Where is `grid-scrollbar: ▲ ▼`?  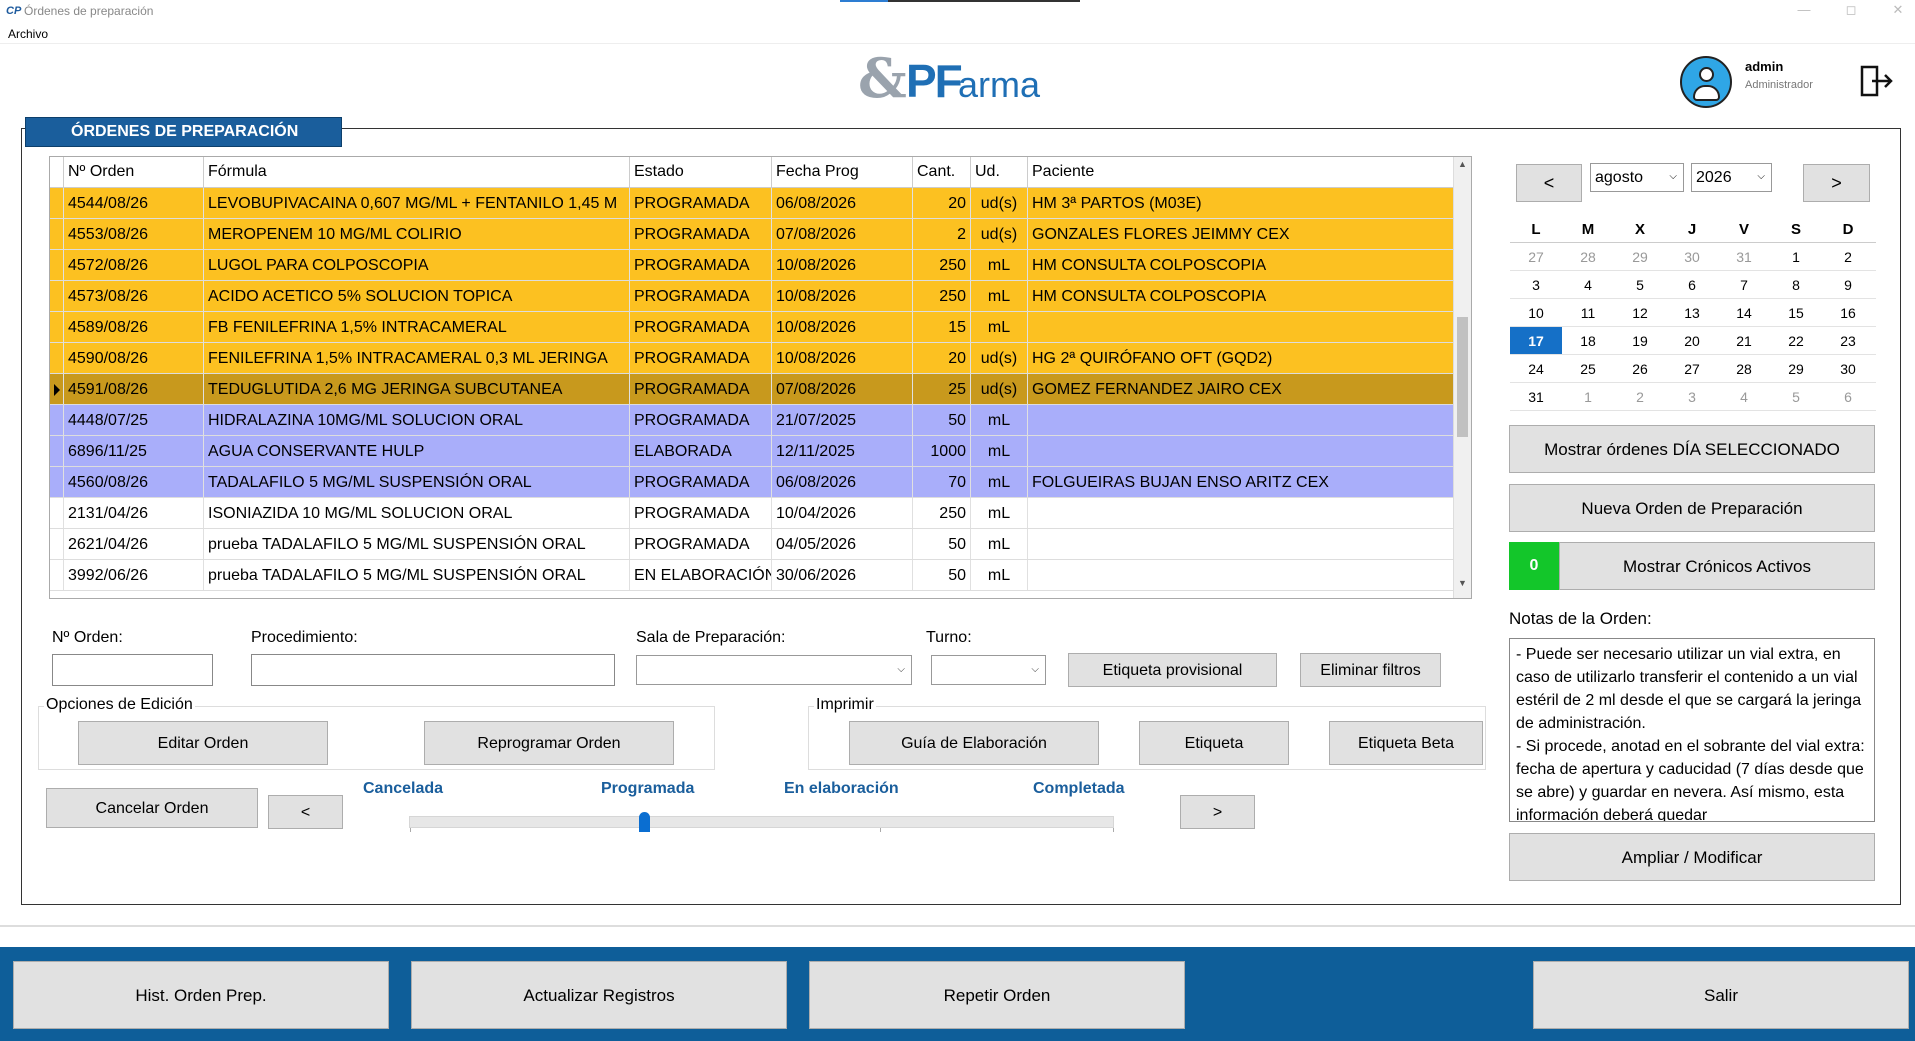
grid-scrollbar: ▲ ▼ is located at coordinates (1462, 377).